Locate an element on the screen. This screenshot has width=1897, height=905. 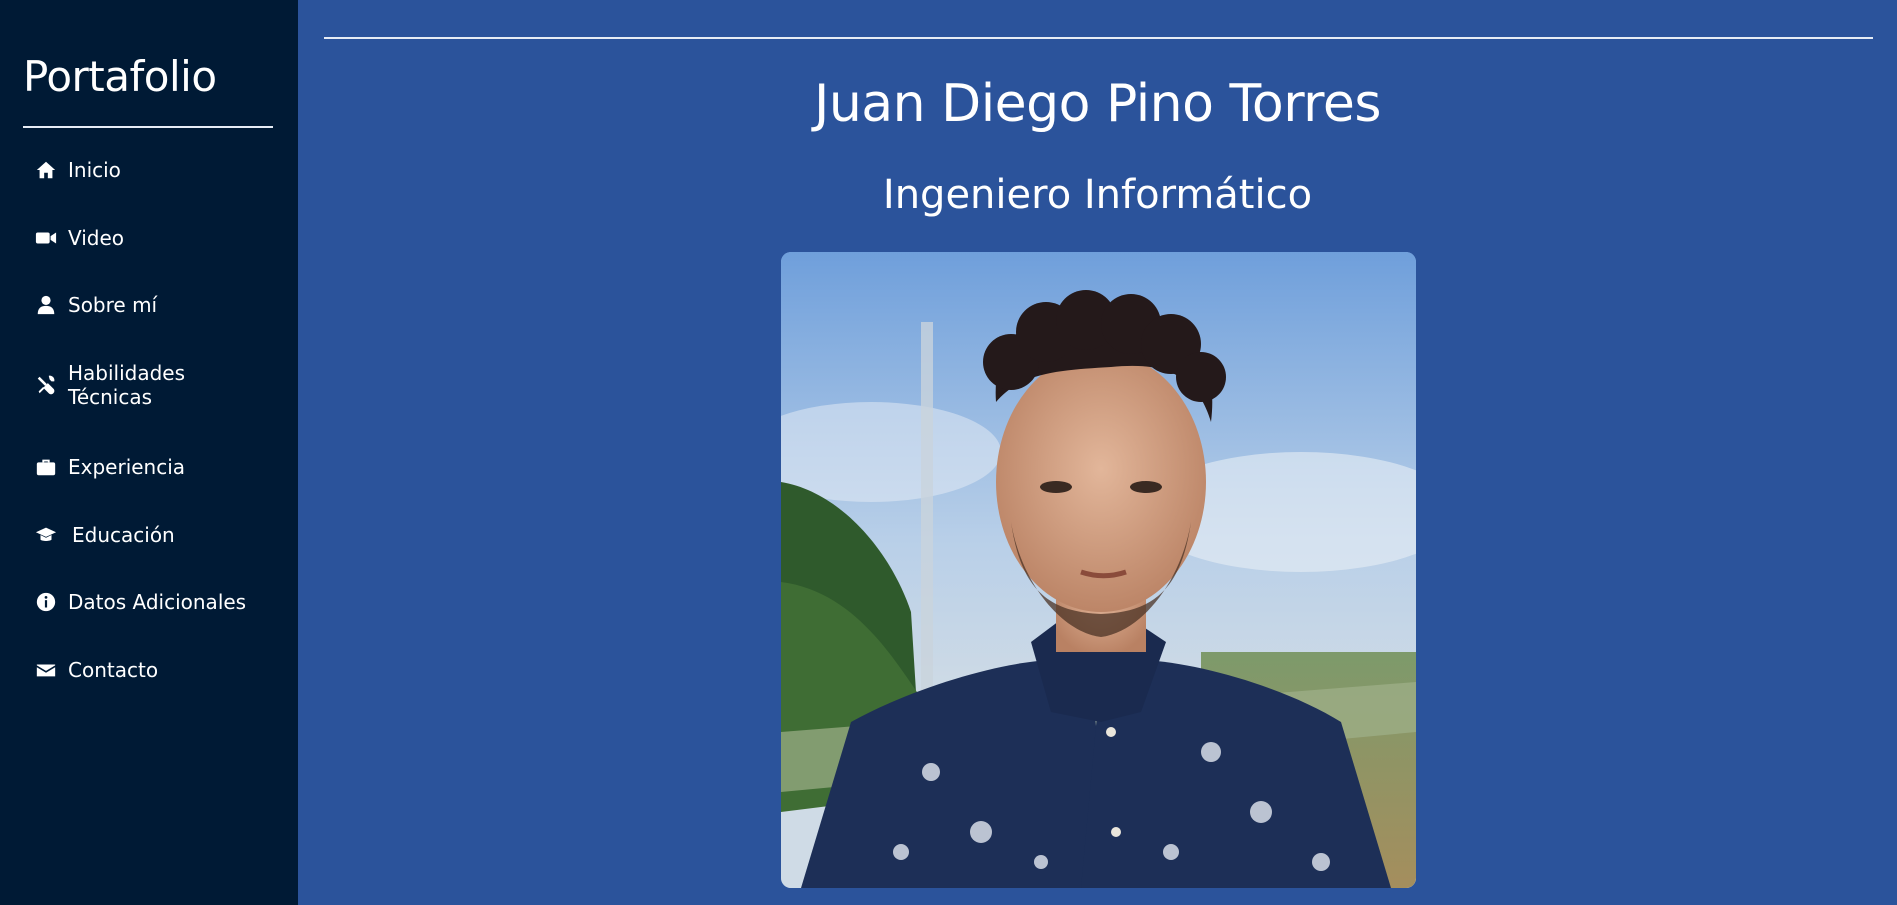
user-icon is located at coordinates (46, 305).